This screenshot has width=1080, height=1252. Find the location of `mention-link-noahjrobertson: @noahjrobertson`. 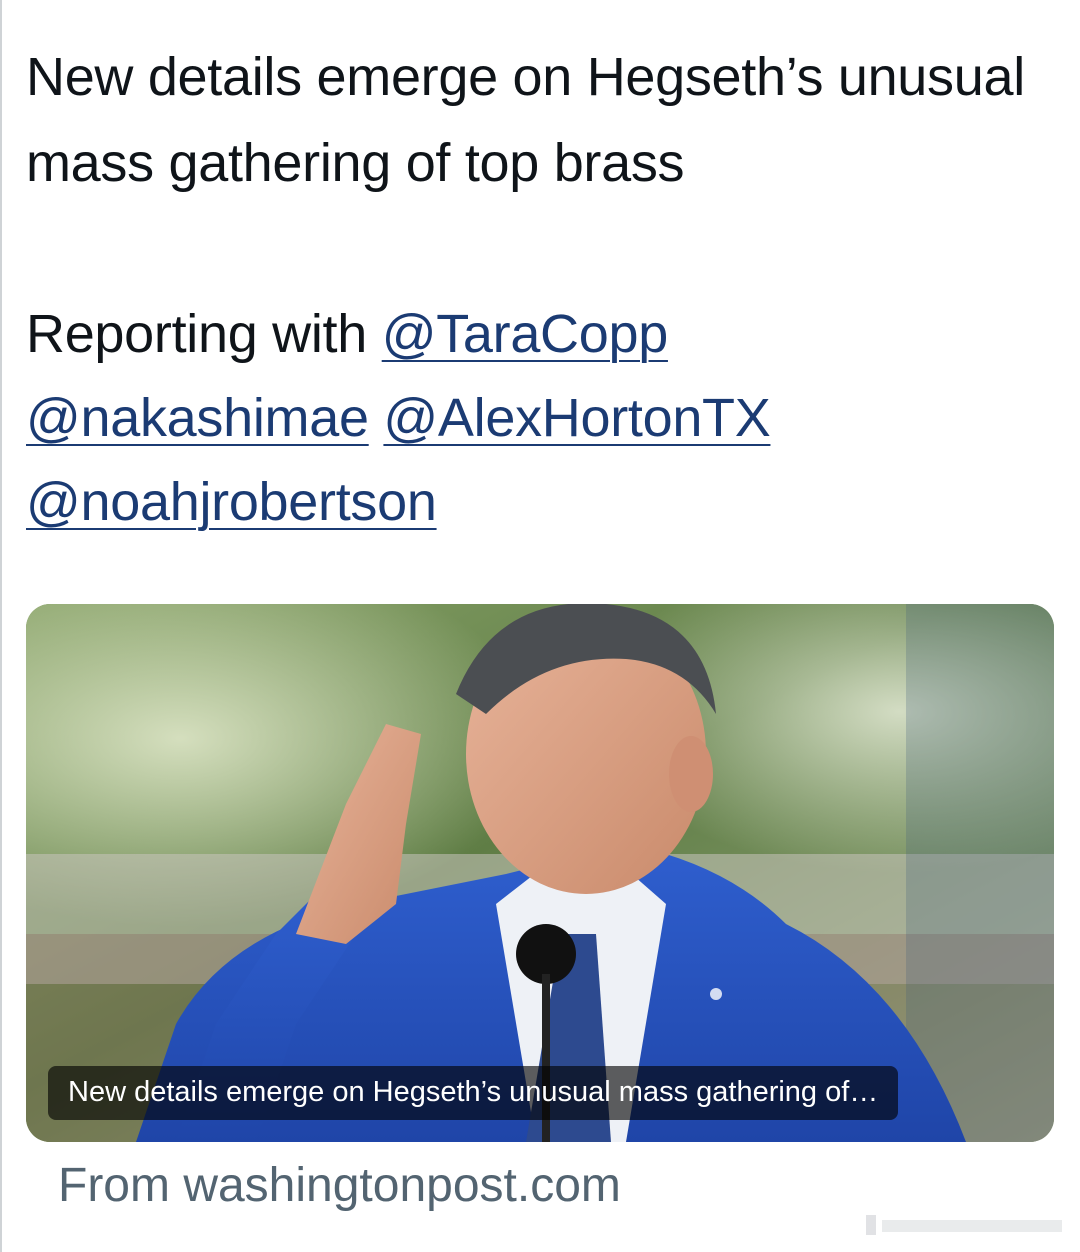

mention-link-noahjrobertson: @noahjrobertson is located at coordinates (231, 502).